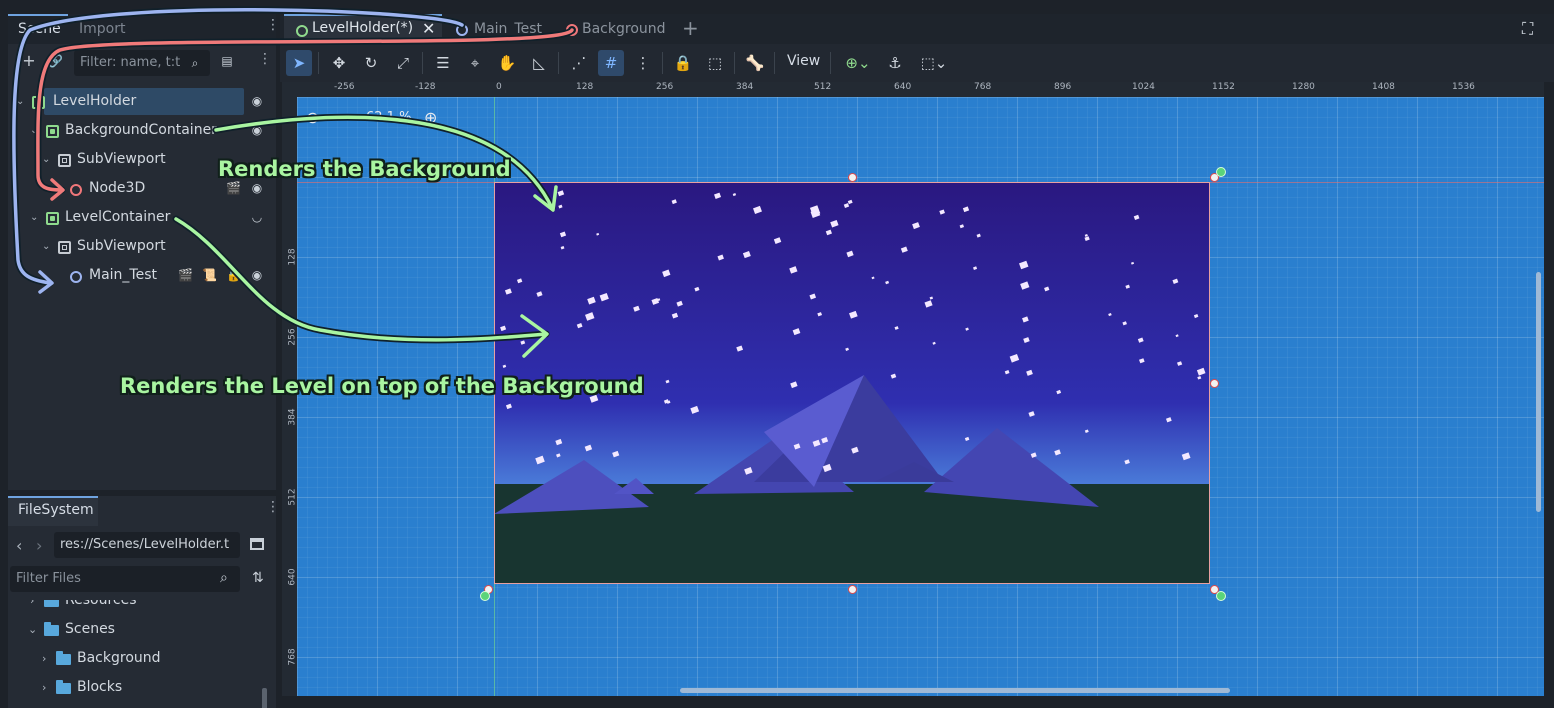 The height and width of the screenshot is (708, 1554). I want to click on file-tree-item: › Blocks, so click(138, 687).